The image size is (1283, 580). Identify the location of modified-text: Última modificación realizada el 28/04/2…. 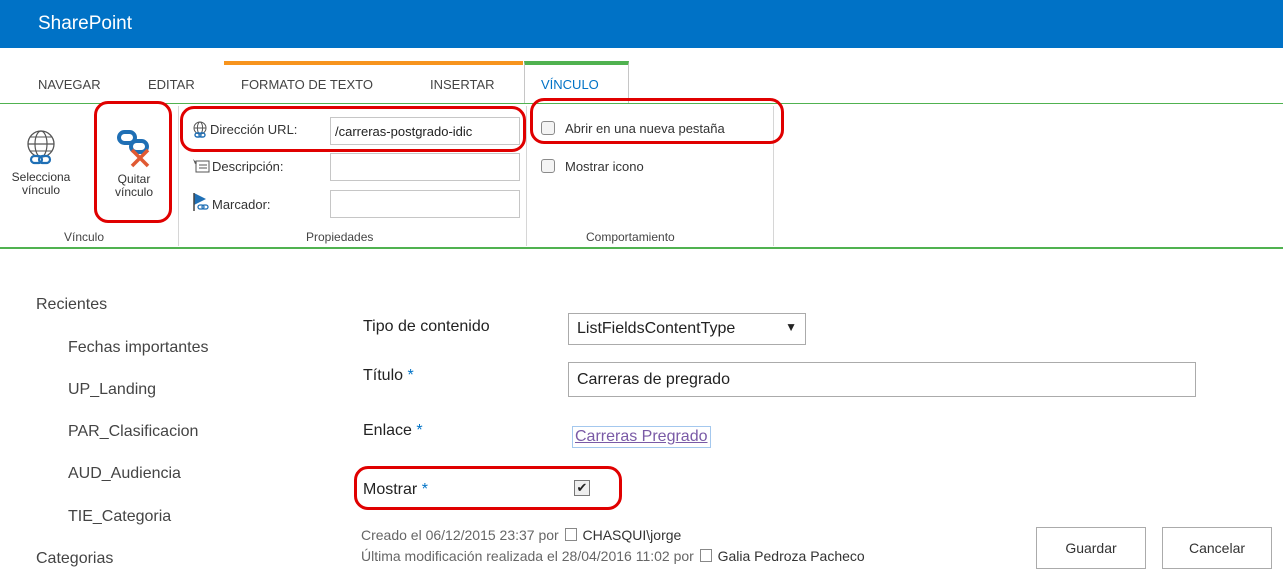
(527, 556).